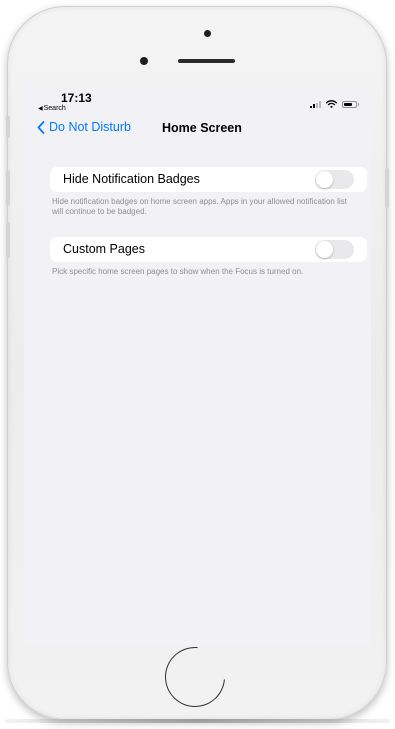  What do you see at coordinates (8, 127) in the screenshot?
I see `mute-switch` at bounding box center [8, 127].